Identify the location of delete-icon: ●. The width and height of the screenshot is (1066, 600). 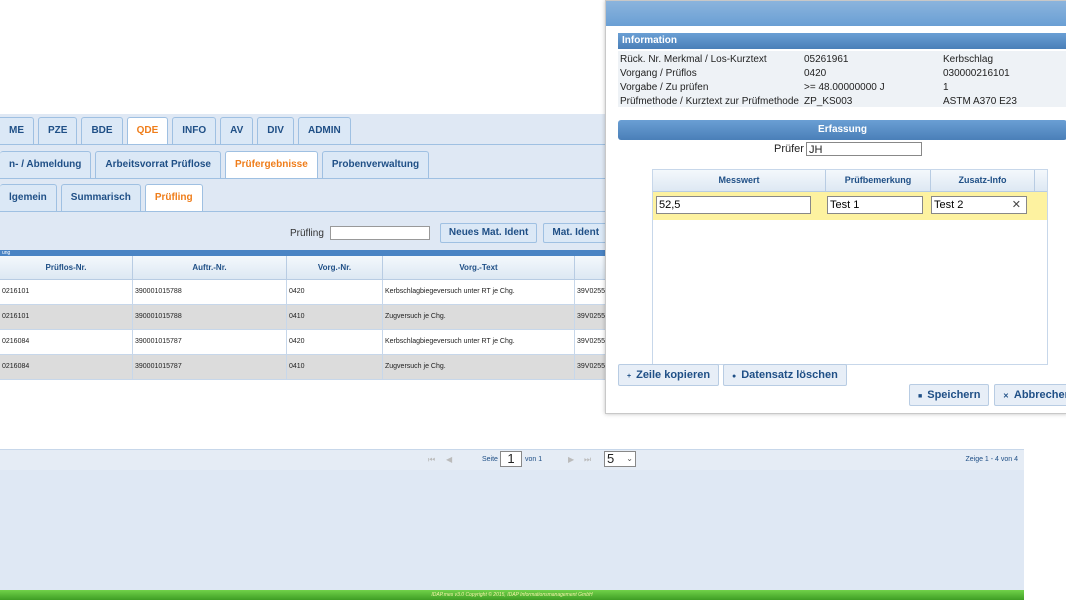
(734, 376).